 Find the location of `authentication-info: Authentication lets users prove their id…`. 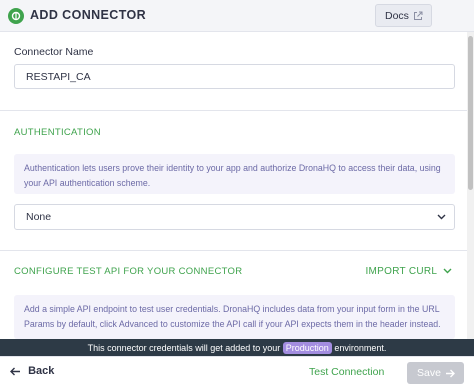

authentication-info: Authentication lets users prove their id… is located at coordinates (234, 174).